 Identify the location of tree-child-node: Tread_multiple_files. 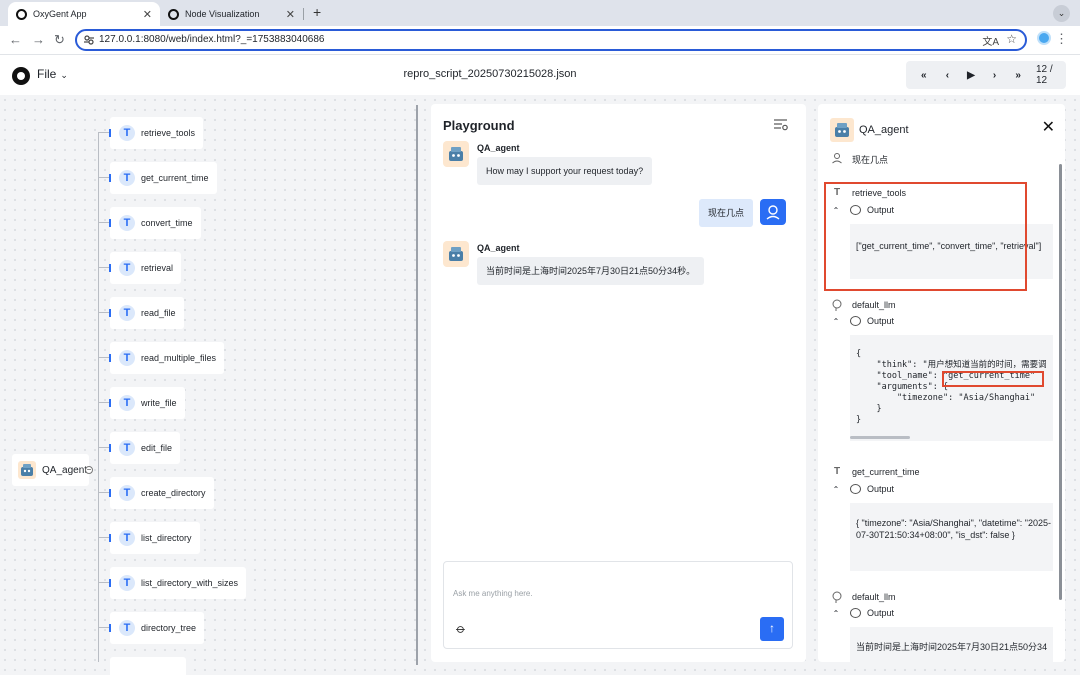
(161, 358).